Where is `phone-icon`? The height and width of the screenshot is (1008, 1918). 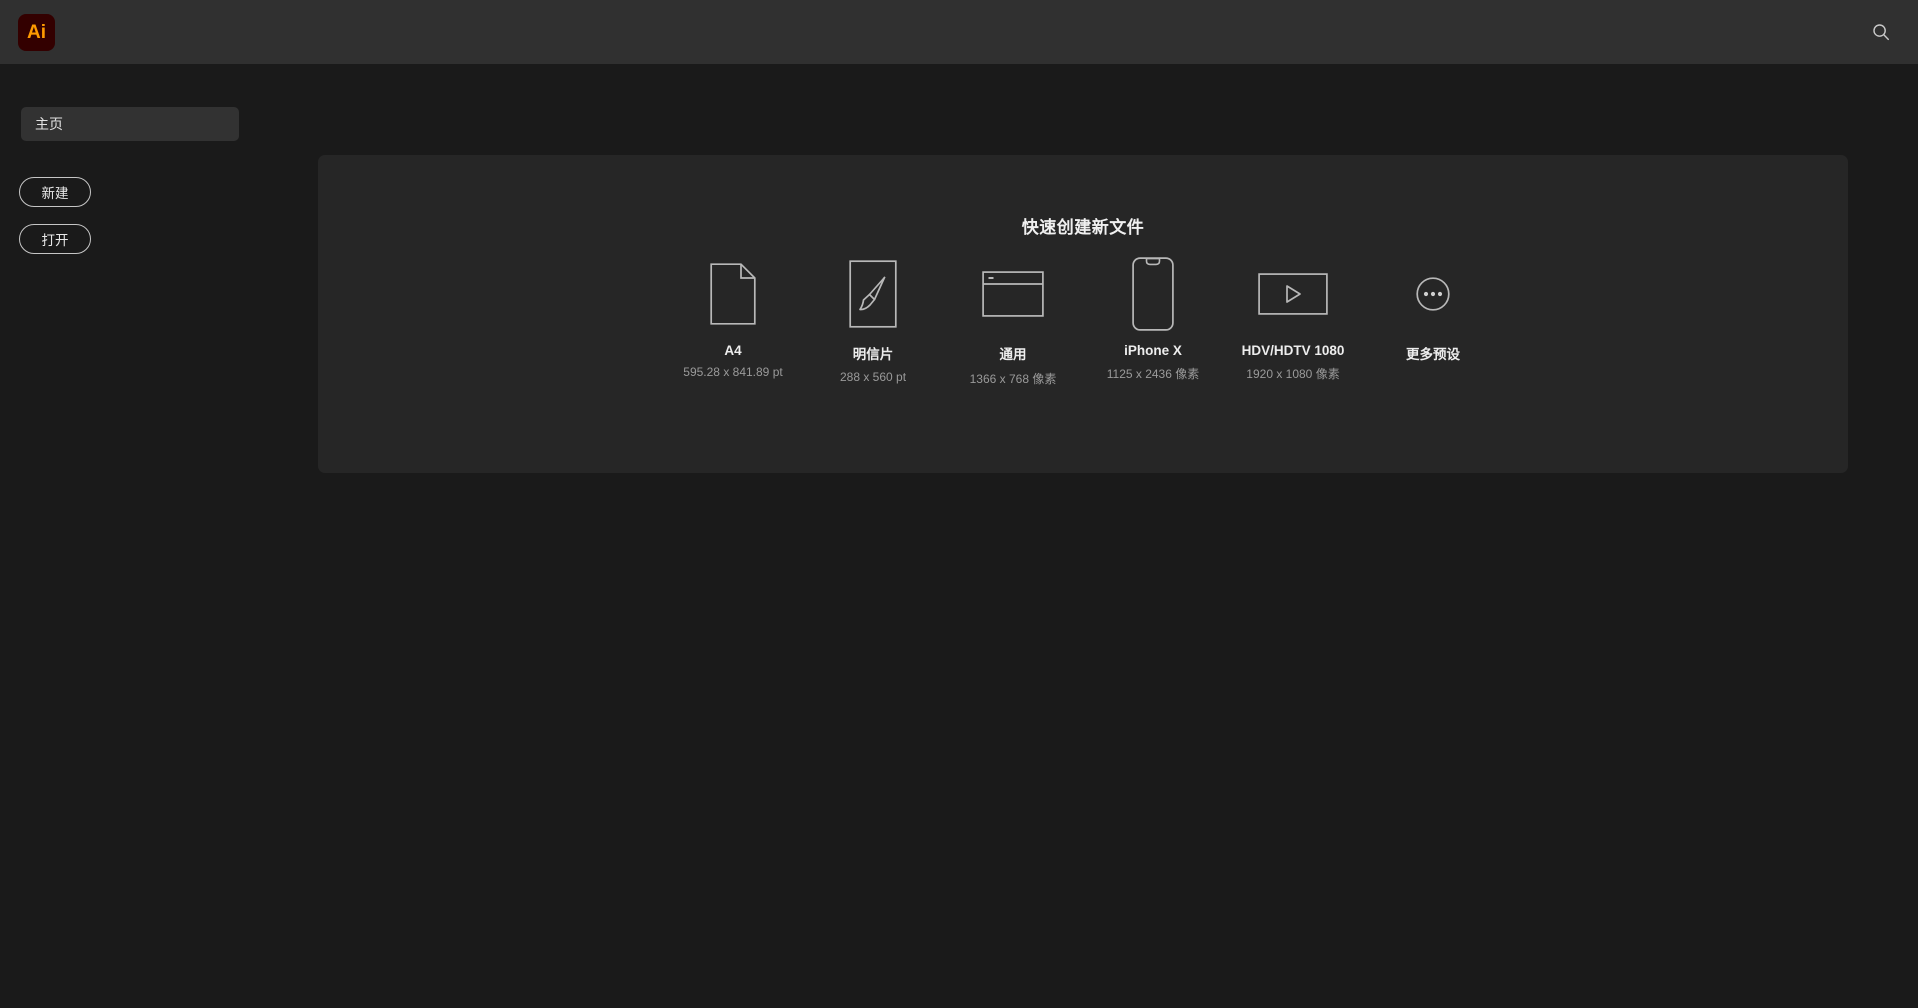
phone-icon is located at coordinates (1153, 294).